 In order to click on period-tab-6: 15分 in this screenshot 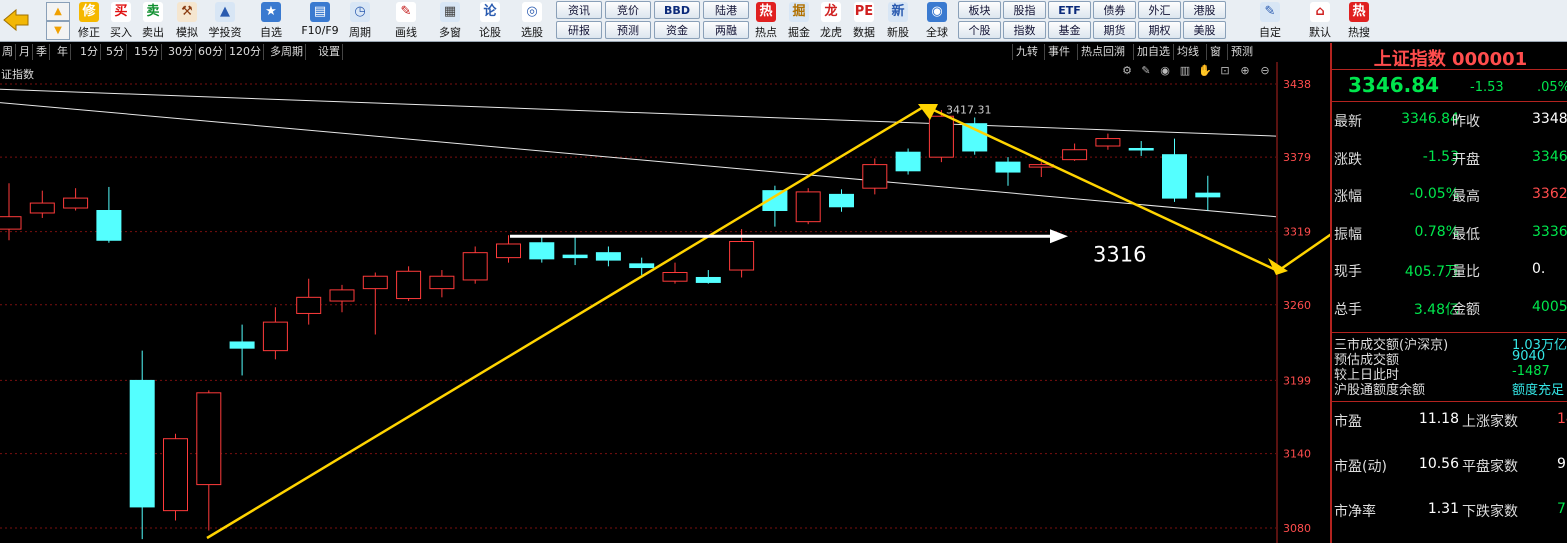, I will do `click(147, 52)`.